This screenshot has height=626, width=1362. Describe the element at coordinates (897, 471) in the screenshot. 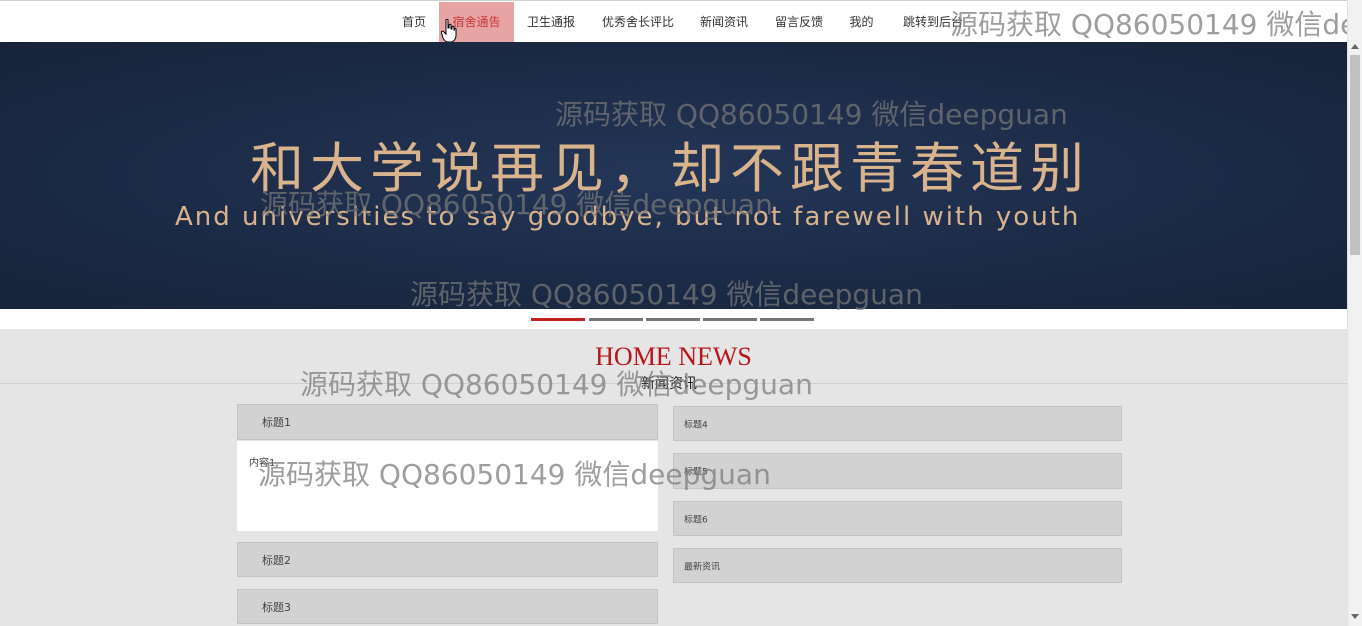

I see `news-list-item-5: 标题5` at that location.